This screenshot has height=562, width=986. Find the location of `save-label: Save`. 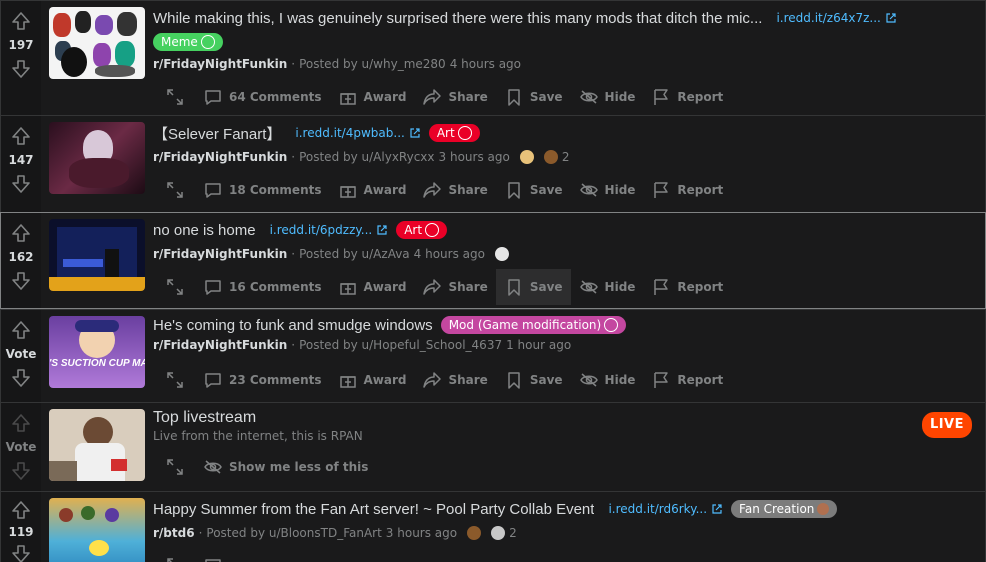

save-label: Save is located at coordinates (546, 97).